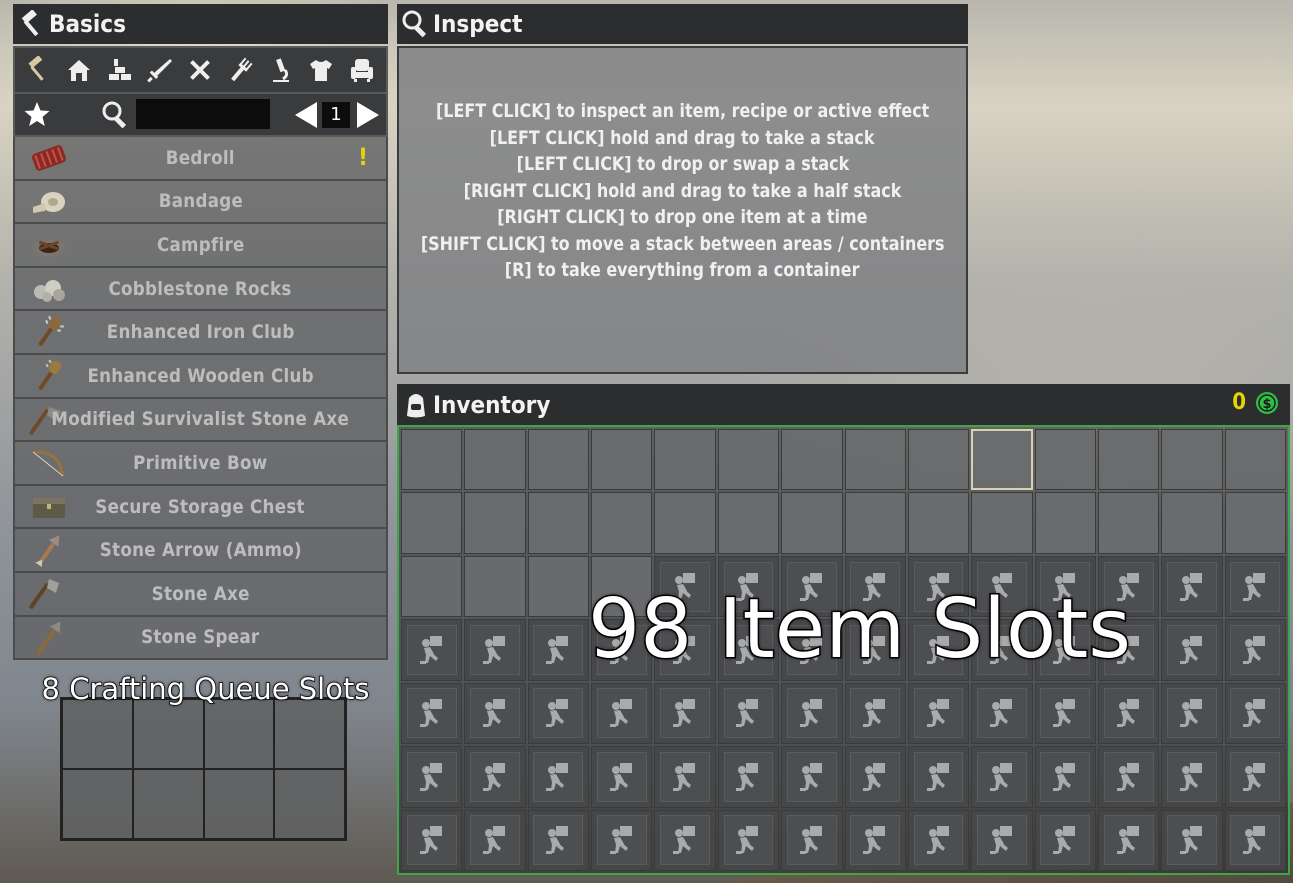  I want to click on page-prev-arrow-icon, so click(306, 117).